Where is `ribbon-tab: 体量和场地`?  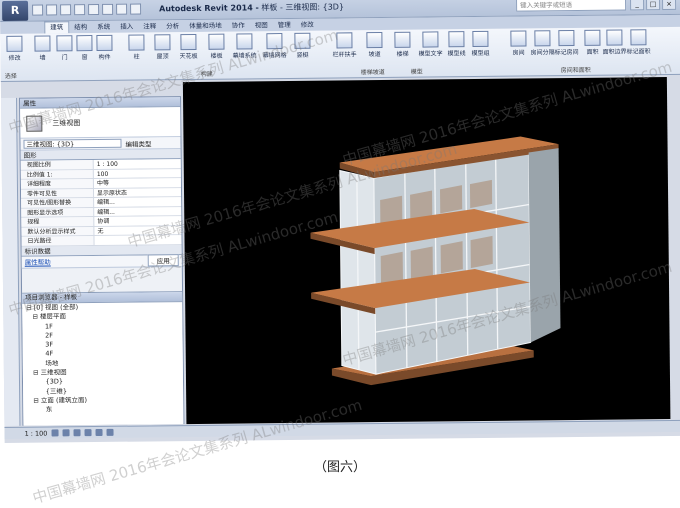 ribbon-tab: 体量和场地 is located at coordinates (205, 26).